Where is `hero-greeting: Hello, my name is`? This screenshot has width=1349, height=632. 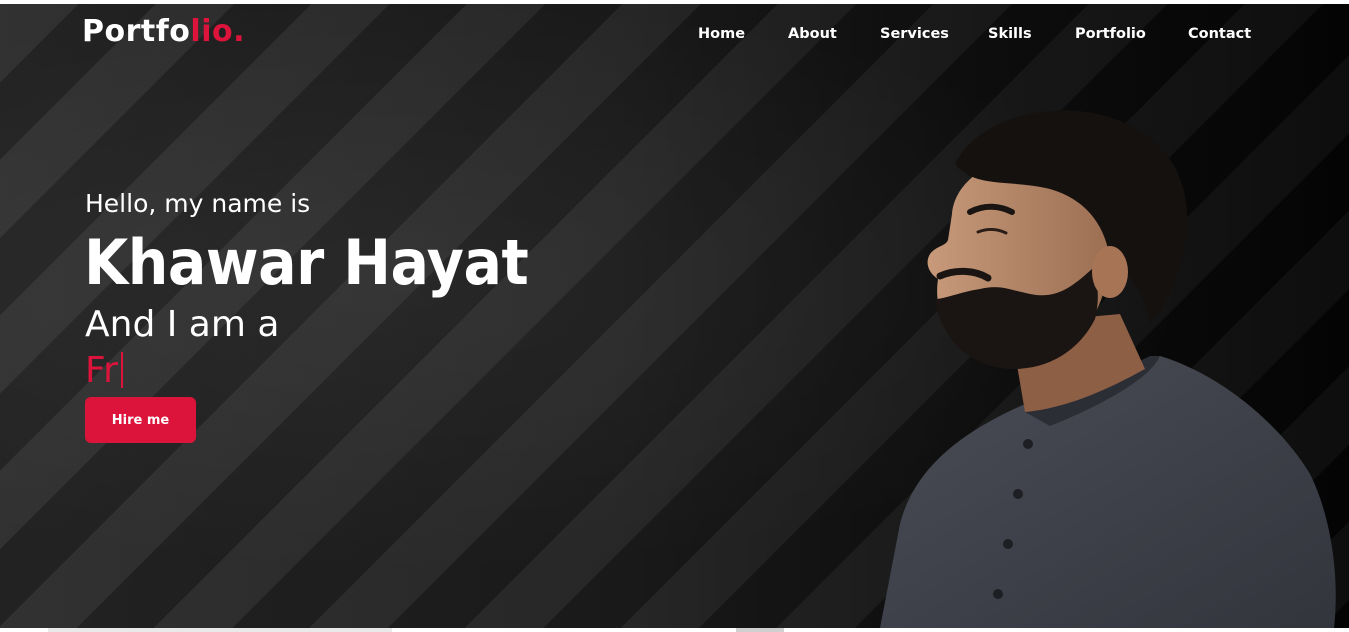
hero-greeting: Hello, my name is is located at coordinates (198, 203).